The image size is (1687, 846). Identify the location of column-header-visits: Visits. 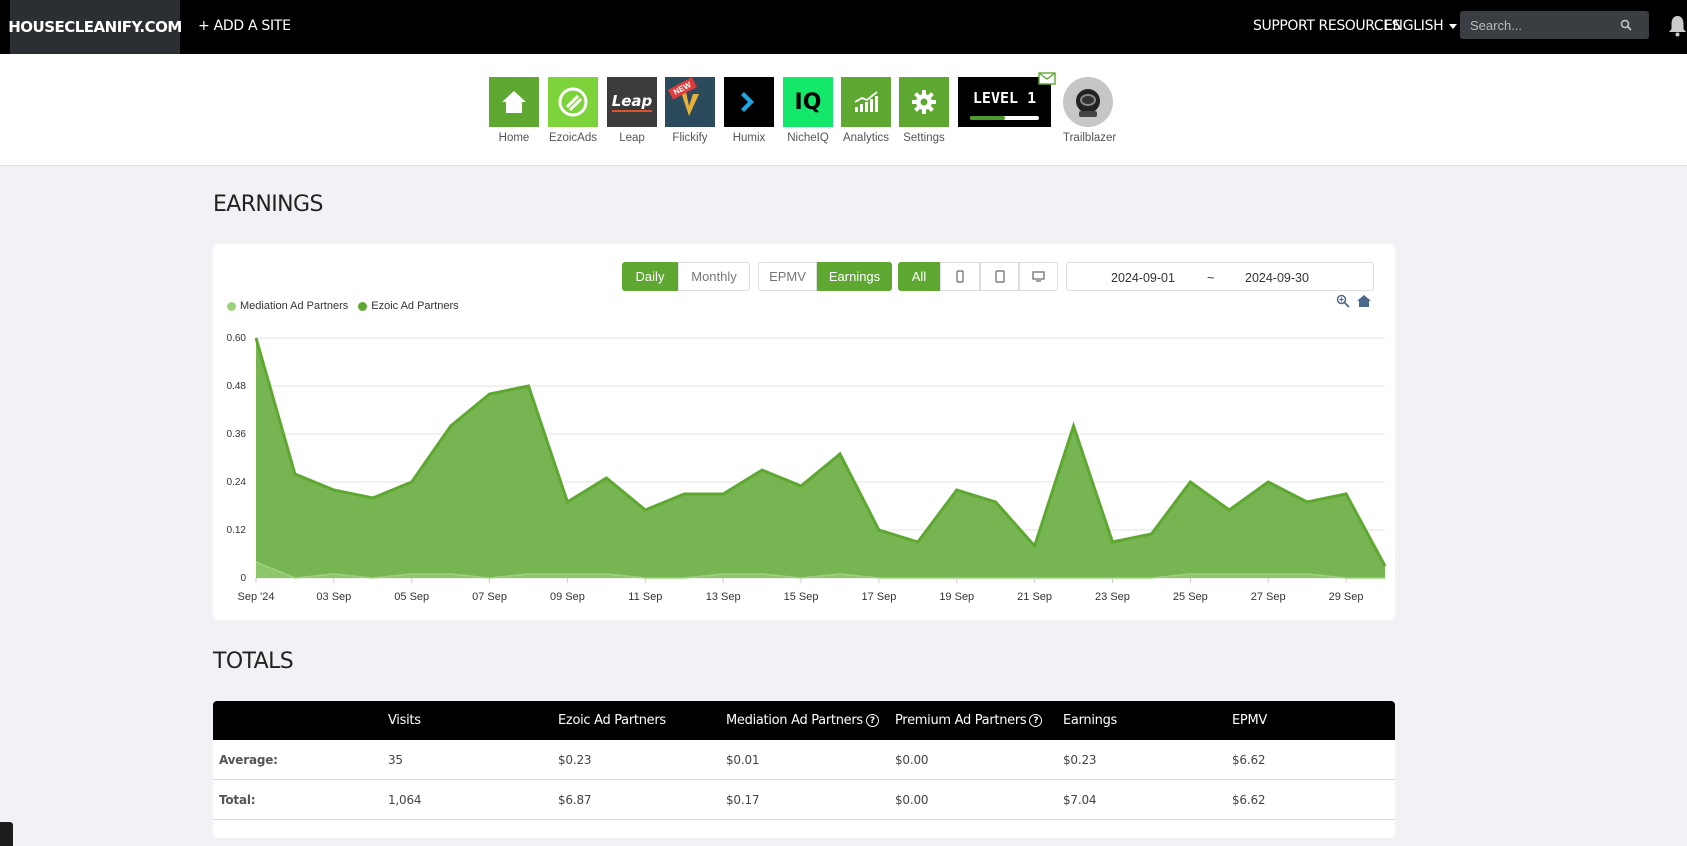
(404, 720).